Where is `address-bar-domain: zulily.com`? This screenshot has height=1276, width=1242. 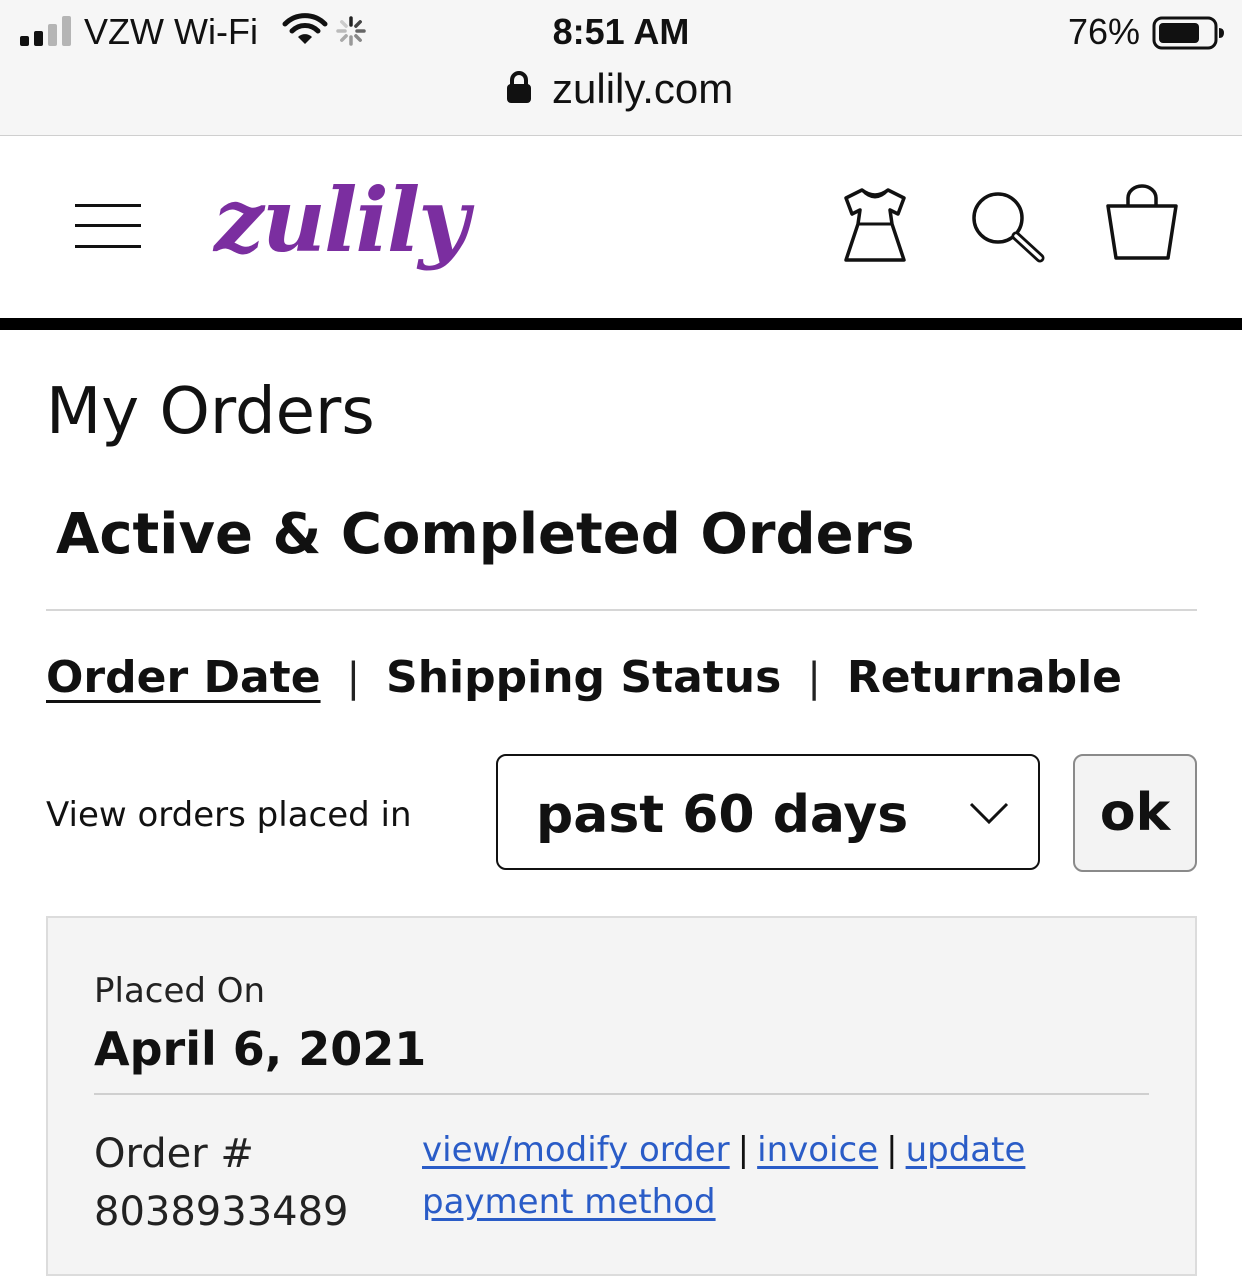 address-bar-domain: zulily.com is located at coordinates (642, 89).